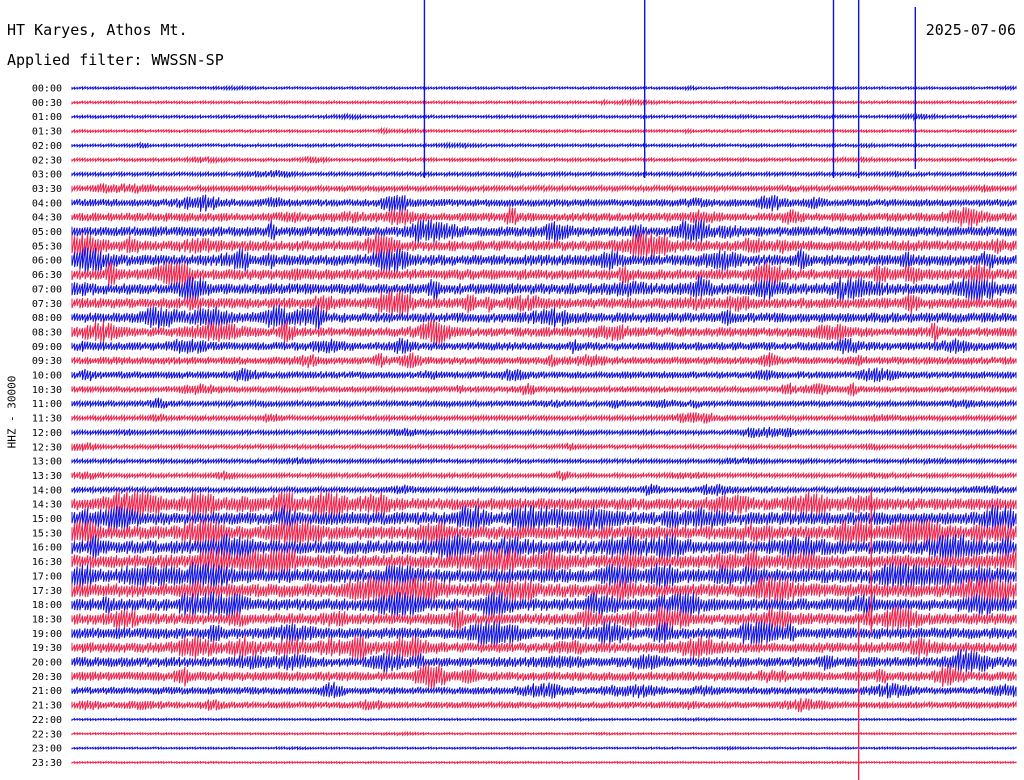 The height and width of the screenshot is (780, 1024). Describe the element at coordinates (47, 218) in the screenshot. I see `row-time-label: 04:30` at that location.